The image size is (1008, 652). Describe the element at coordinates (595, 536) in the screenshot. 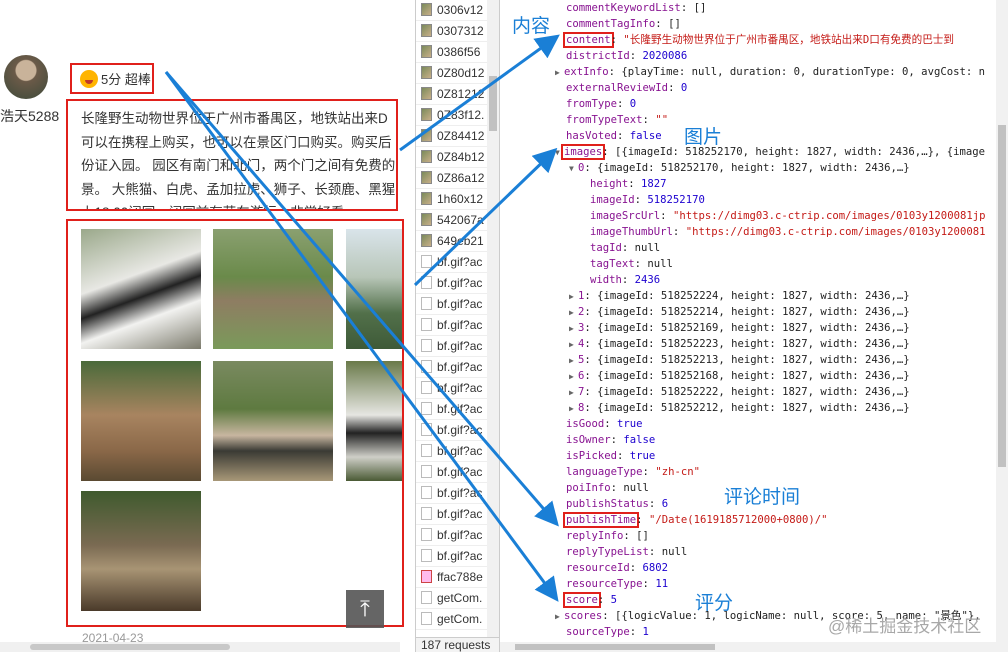

I see `json-key: replyInfo` at that location.